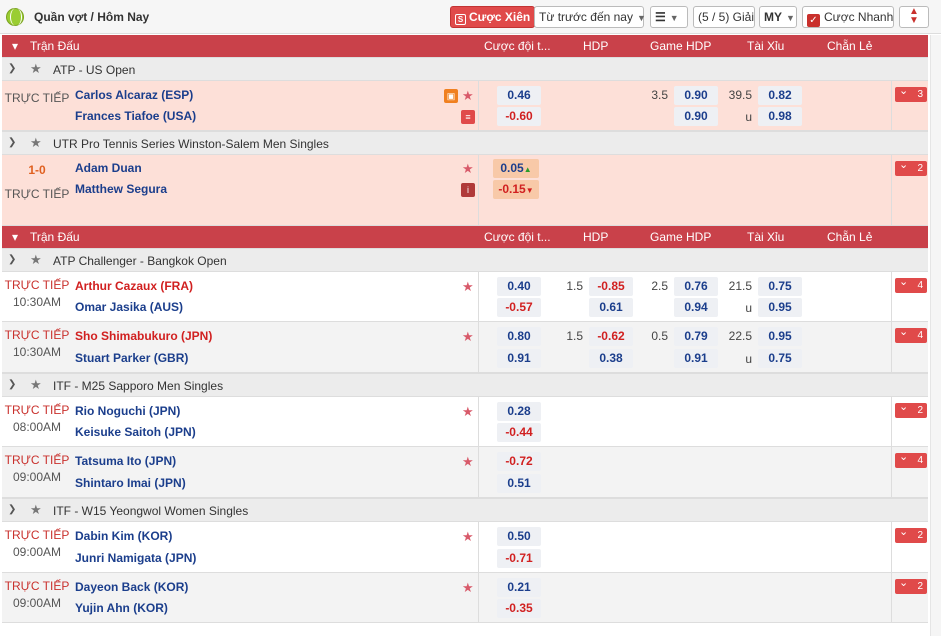  I want to click on moneyline-home-odd: -0.72, so click(519, 461).